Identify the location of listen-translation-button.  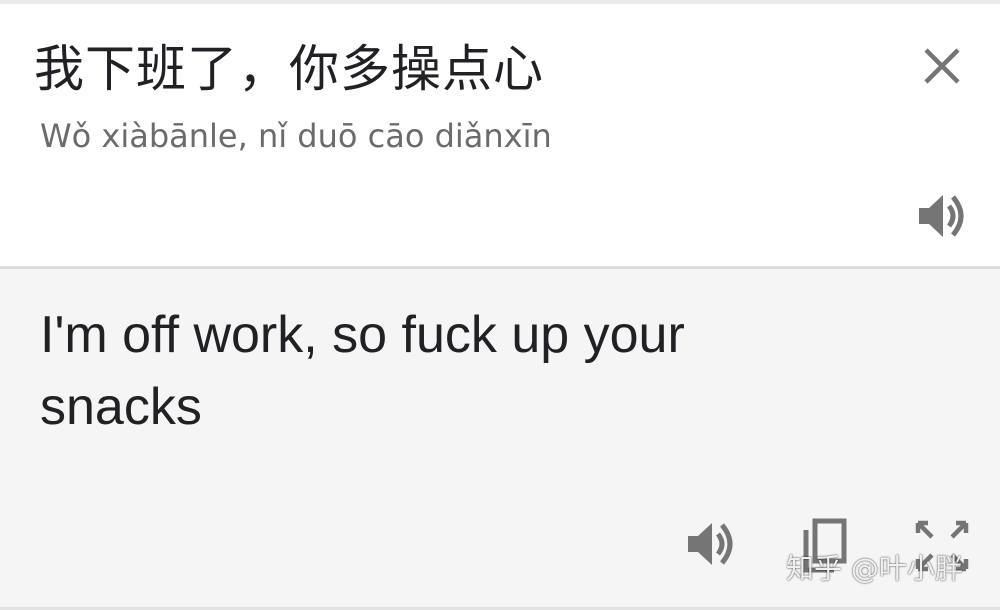
(711, 544).